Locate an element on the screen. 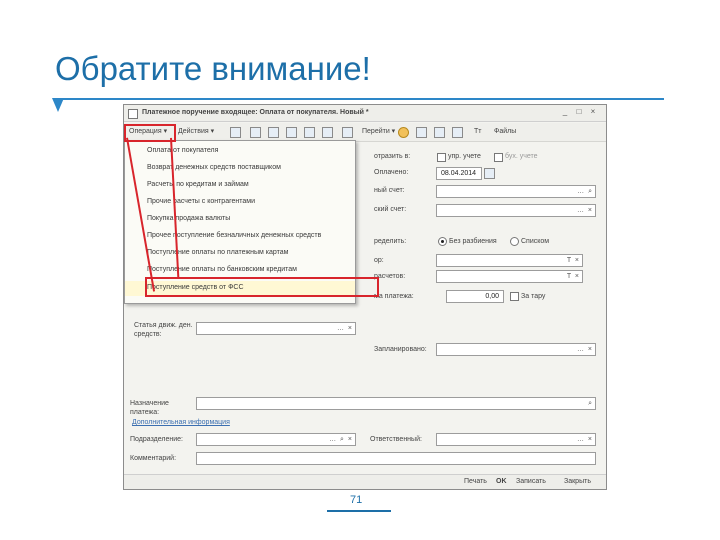 This screenshot has height=540, width=720. without-distribution-label: Без разбиения is located at coordinates (473, 241).